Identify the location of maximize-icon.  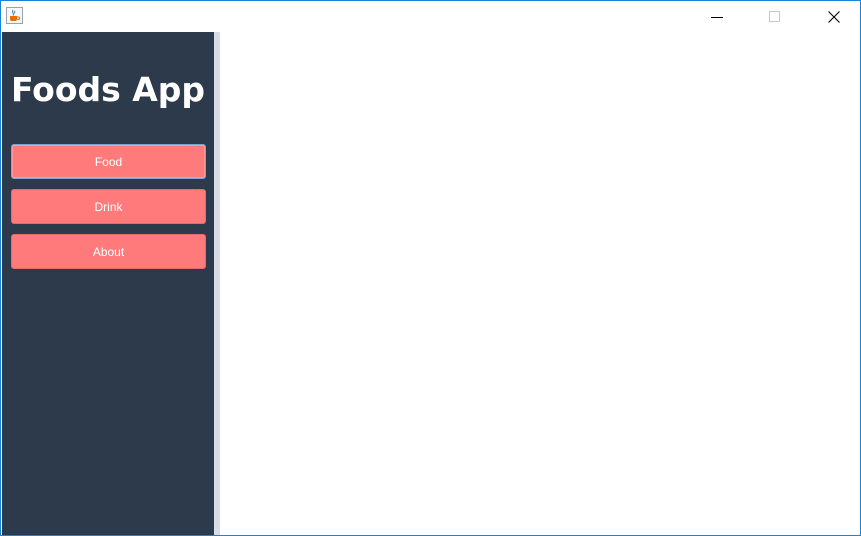
(775, 16).